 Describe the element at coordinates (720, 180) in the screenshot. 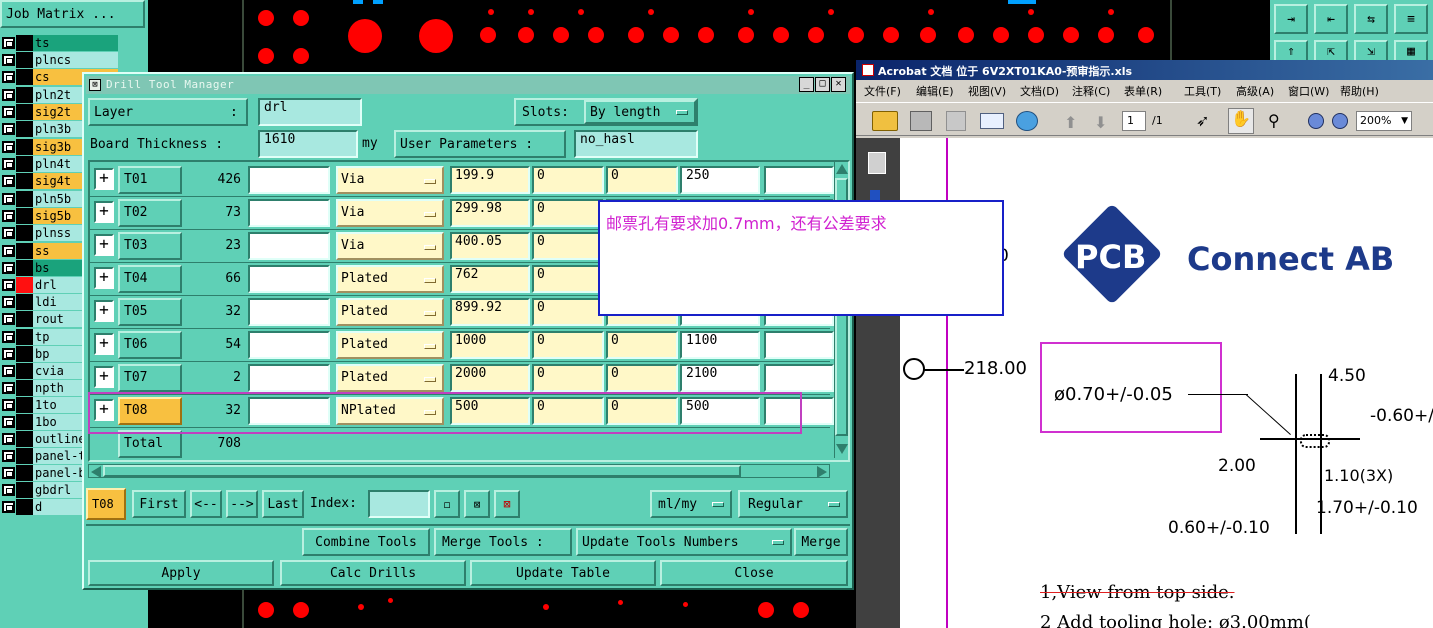

I see `tool-finish-field: 250` at that location.